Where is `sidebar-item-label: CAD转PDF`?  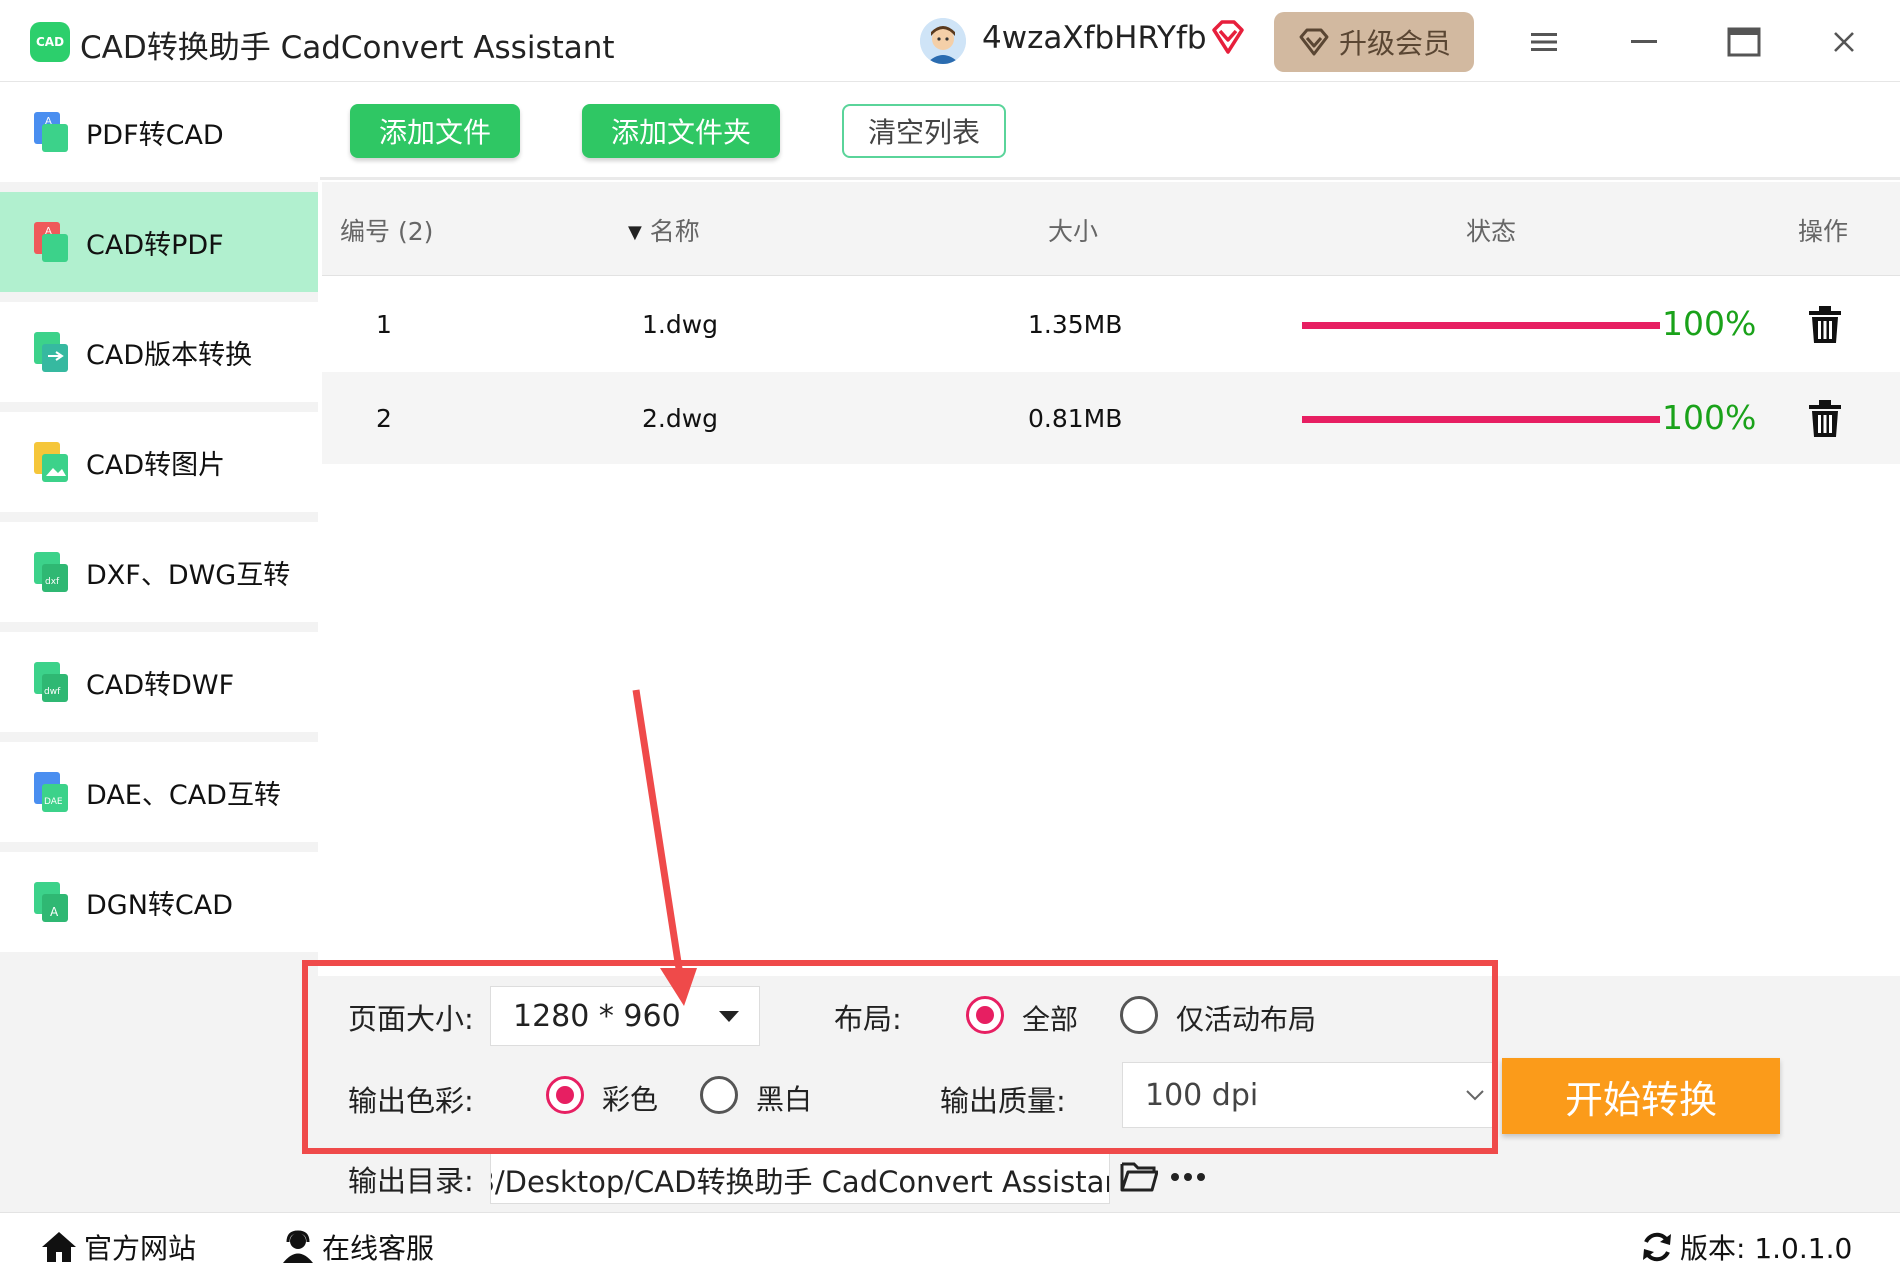 sidebar-item-label: CAD转PDF is located at coordinates (155, 245).